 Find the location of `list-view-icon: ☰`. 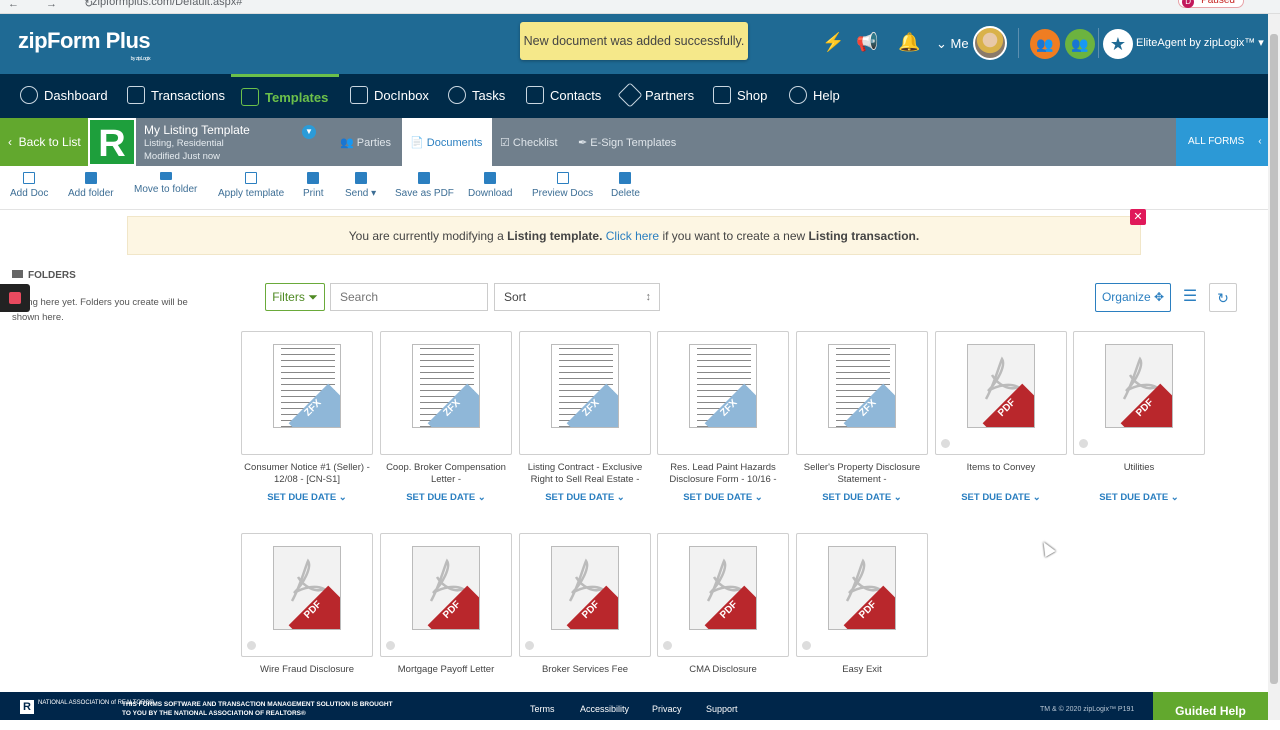

list-view-icon: ☰ is located at coordinates (1190, 297).